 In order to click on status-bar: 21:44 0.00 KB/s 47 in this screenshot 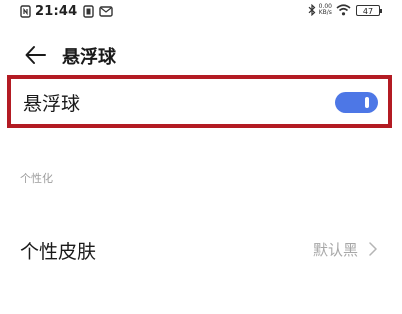, I will do `click(201, 13)`.